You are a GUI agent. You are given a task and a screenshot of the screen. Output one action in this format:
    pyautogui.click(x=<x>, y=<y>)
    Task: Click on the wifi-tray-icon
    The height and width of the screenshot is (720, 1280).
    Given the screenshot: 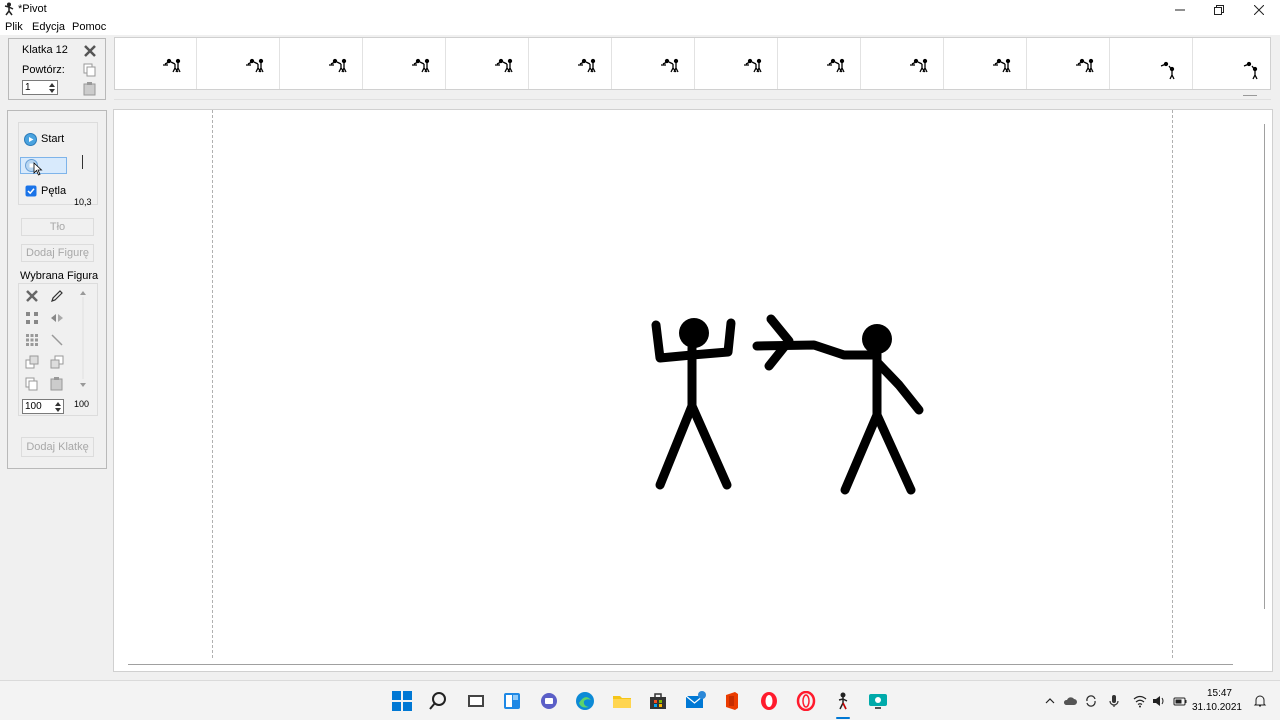 What is the action you would take?
    pyautogui.click(x=1140, y=701)
    